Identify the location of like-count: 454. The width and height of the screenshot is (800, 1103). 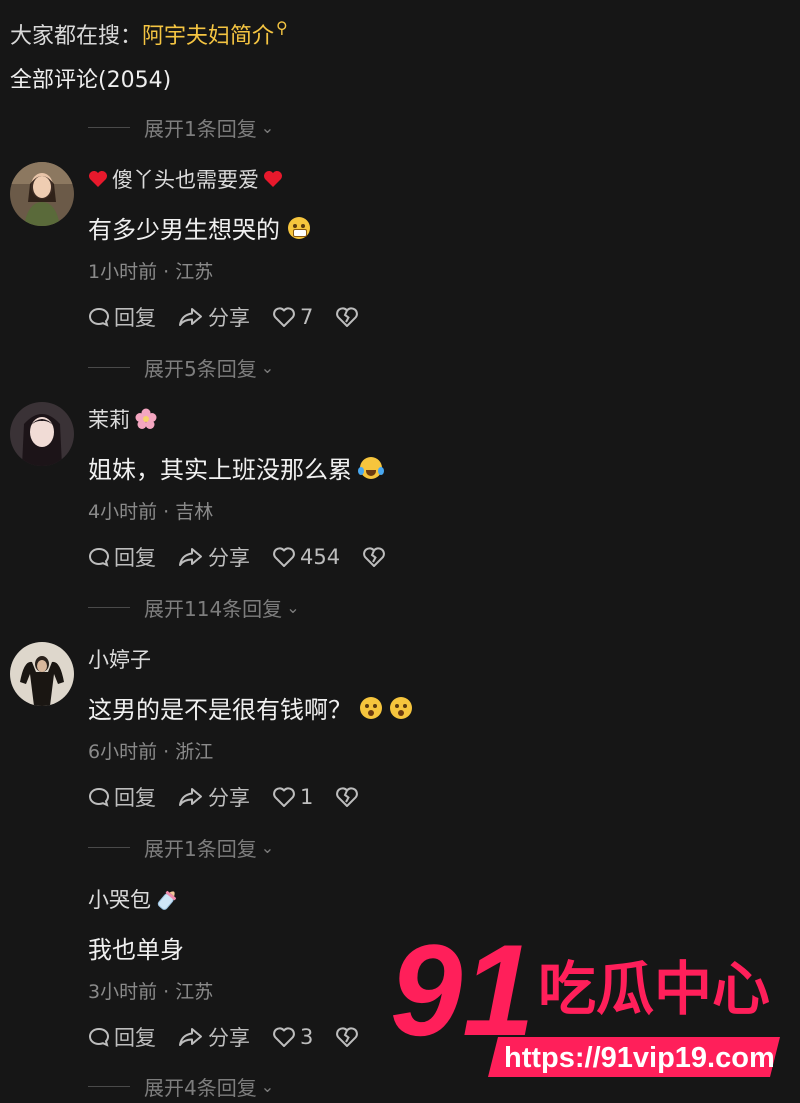
(320, 557).